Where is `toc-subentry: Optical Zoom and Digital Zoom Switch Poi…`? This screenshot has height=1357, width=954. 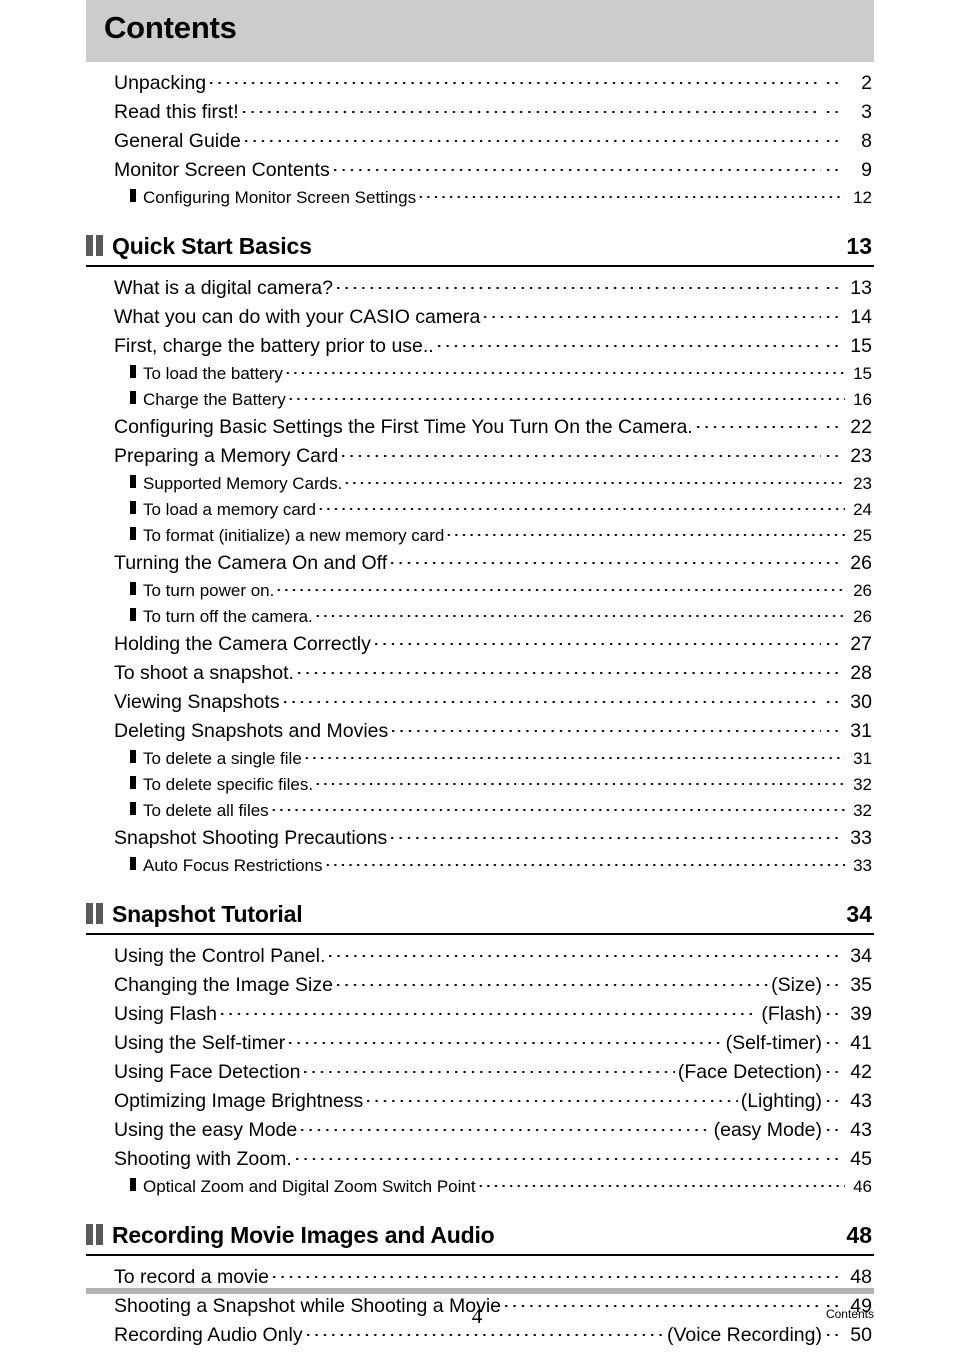
toc-subentry: Optical Zoom and Digital Zoom Switch Poi… is located at coordinates (480, 1187).